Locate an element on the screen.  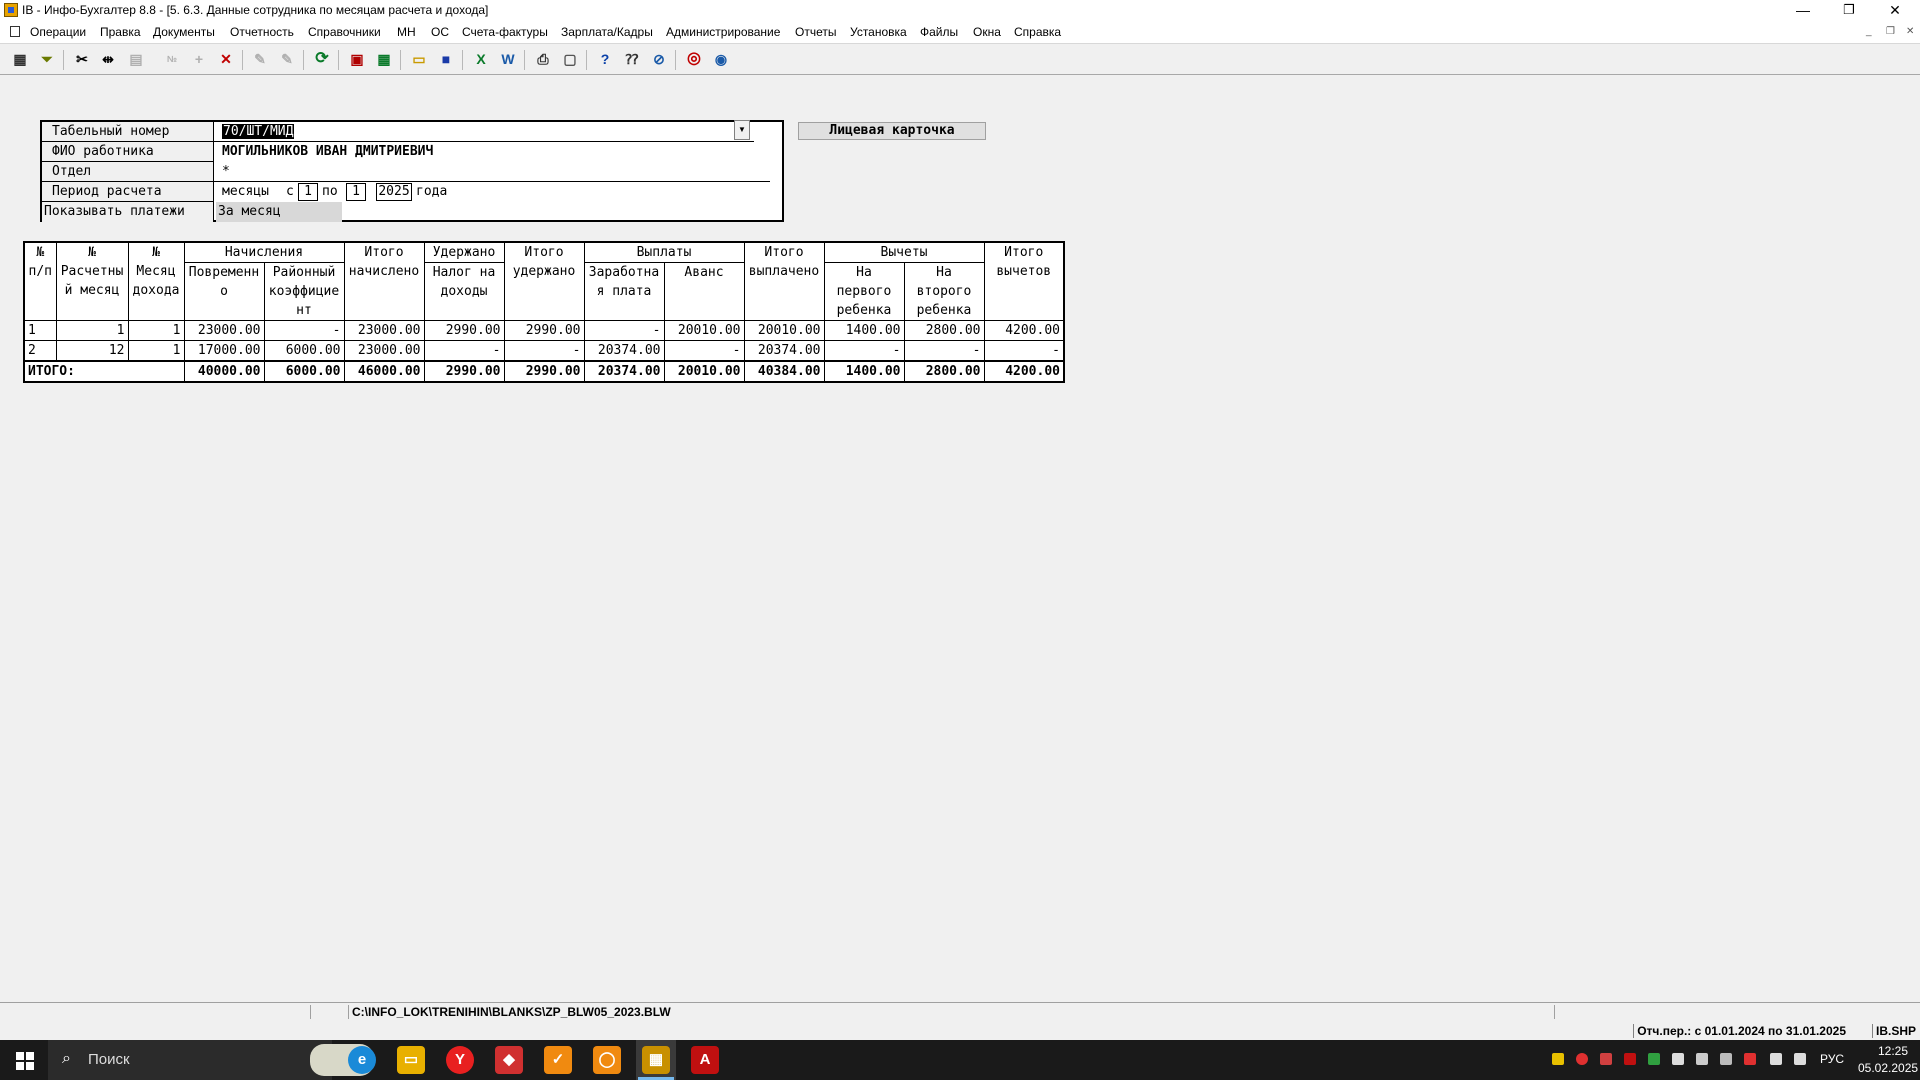
table-cell: 2800.00 is located at coordinates (944, 330).